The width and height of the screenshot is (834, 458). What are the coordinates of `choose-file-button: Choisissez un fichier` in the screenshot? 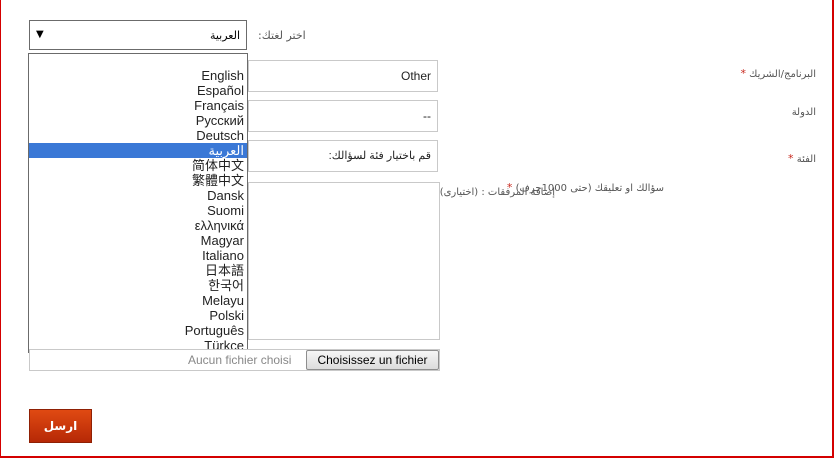 It's located at (372, 360).